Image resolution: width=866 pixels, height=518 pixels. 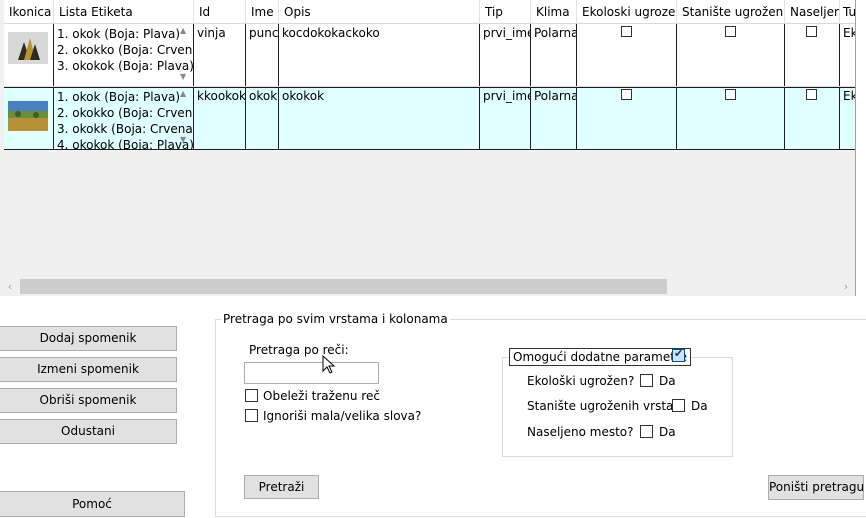 I want to click on grid-border, so click(x=855, y=148).